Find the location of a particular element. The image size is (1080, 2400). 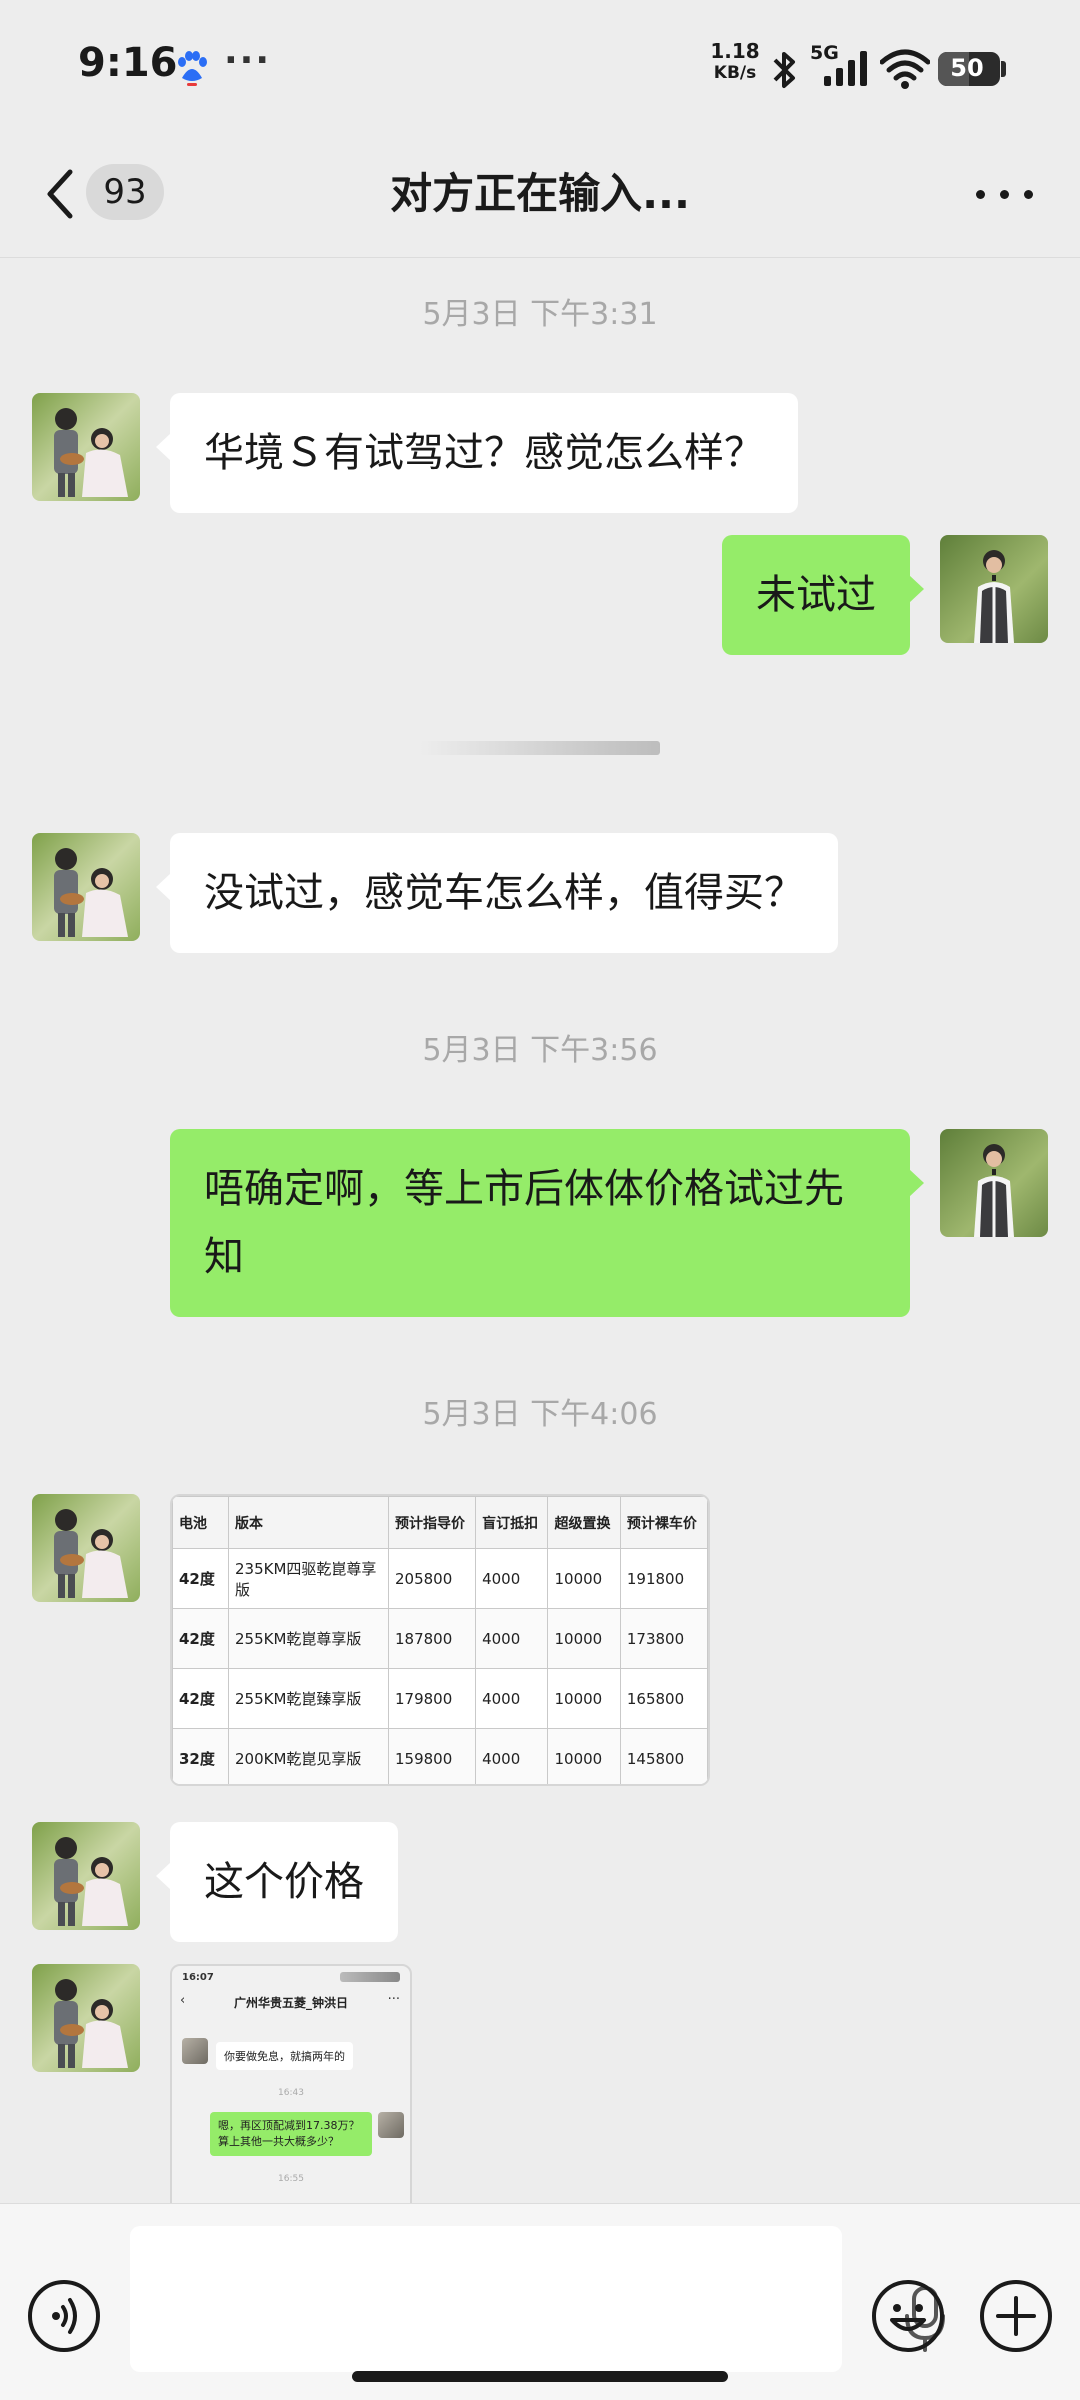

table-header: 预计裸车价 is located at coordinates (663, 1522).